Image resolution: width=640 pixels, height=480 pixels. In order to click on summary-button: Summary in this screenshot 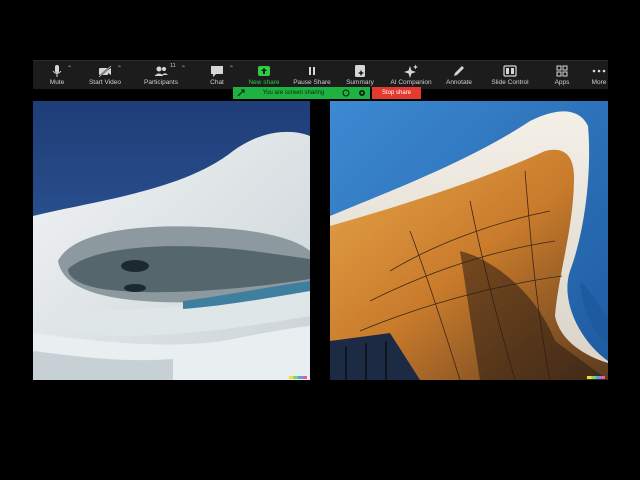, I will do `click(360, 75)`.